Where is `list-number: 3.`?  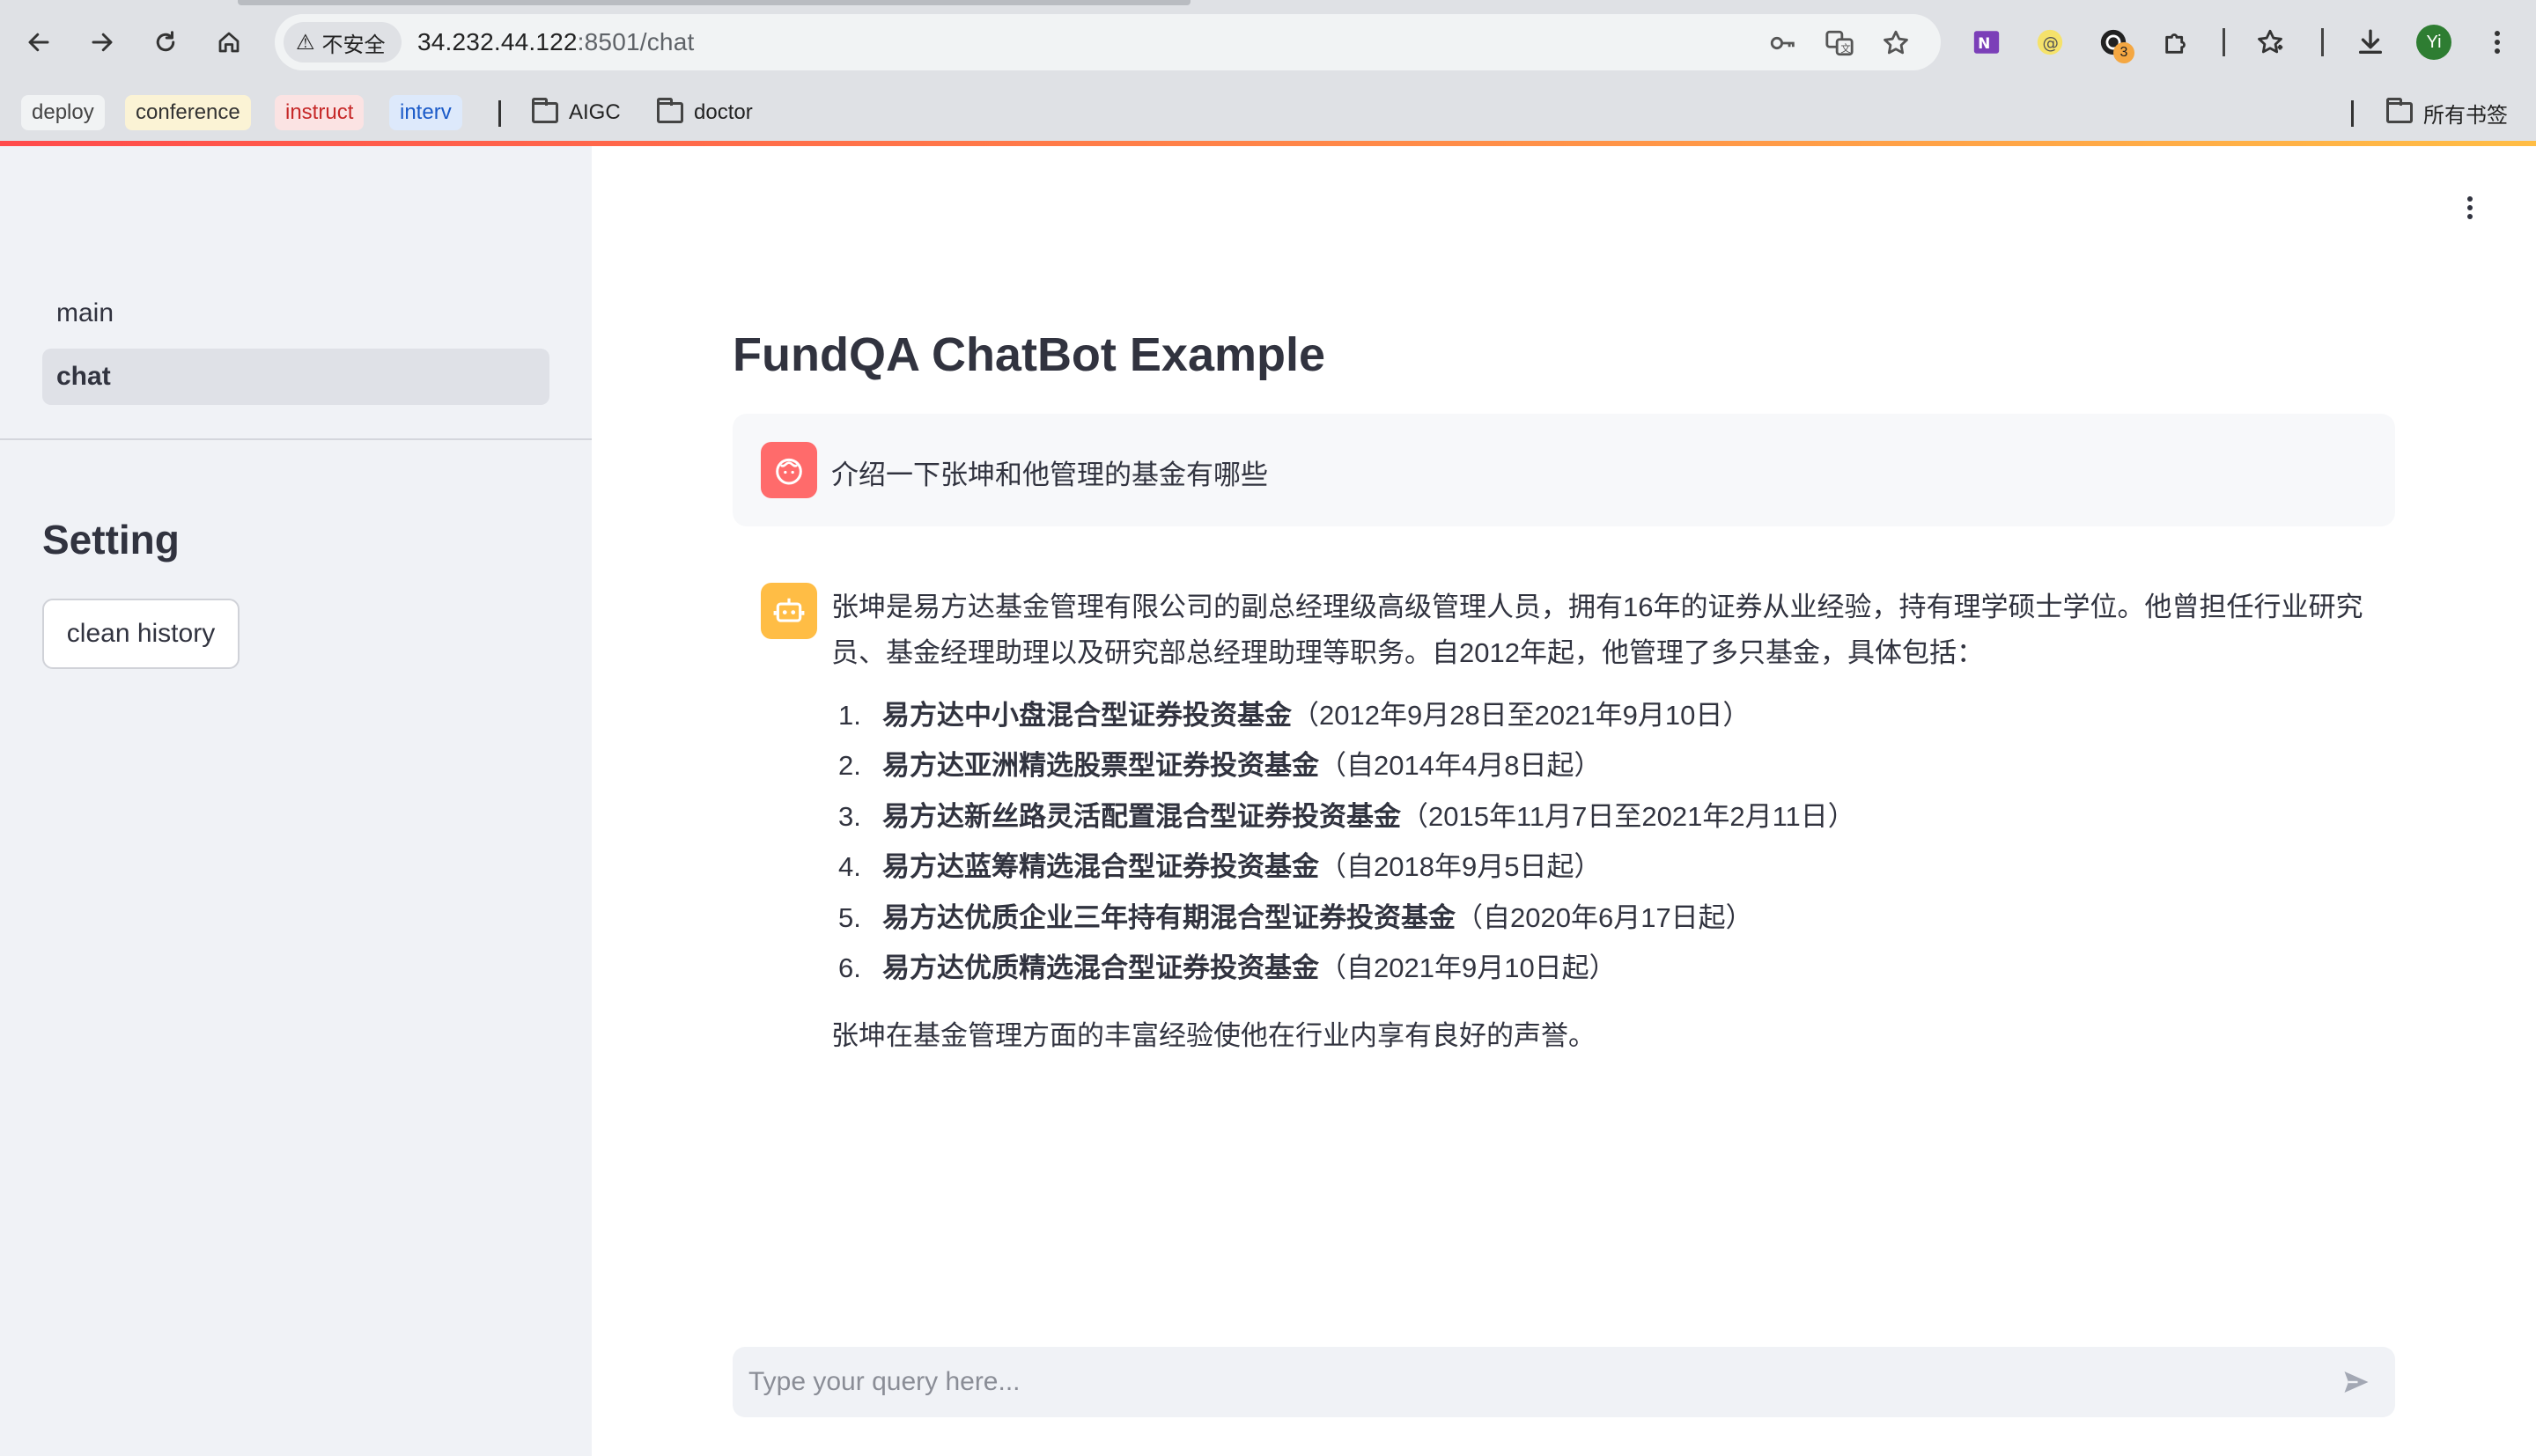
list-number: 3. is located at coordinates (849, 816).